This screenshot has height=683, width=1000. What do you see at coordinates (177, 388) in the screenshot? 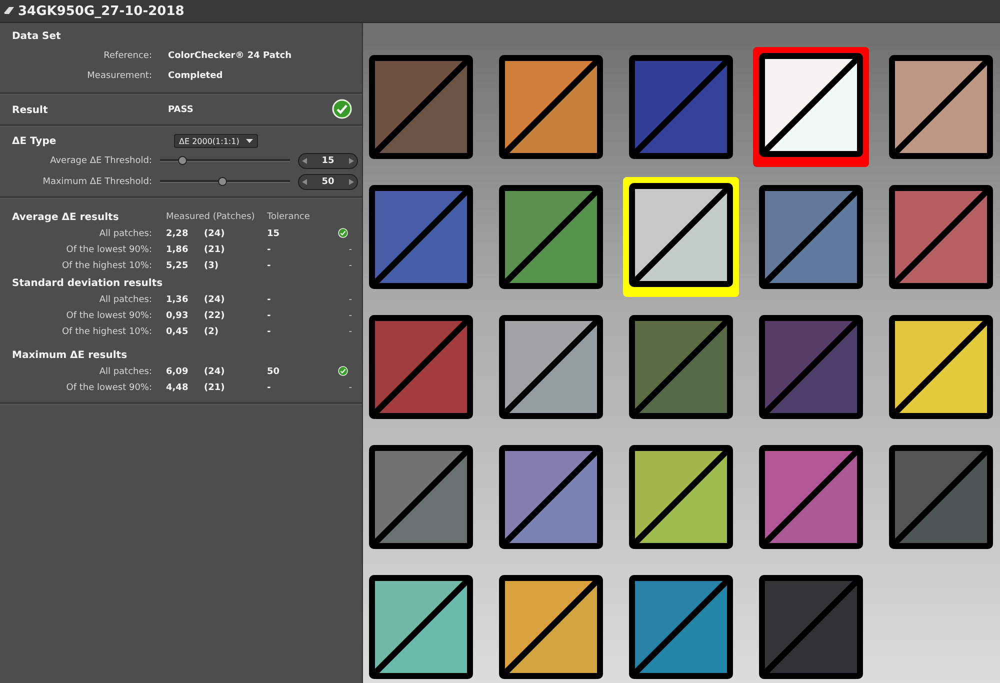
I see `table-cell-text: 4,48` at bounding box center [177, 388].